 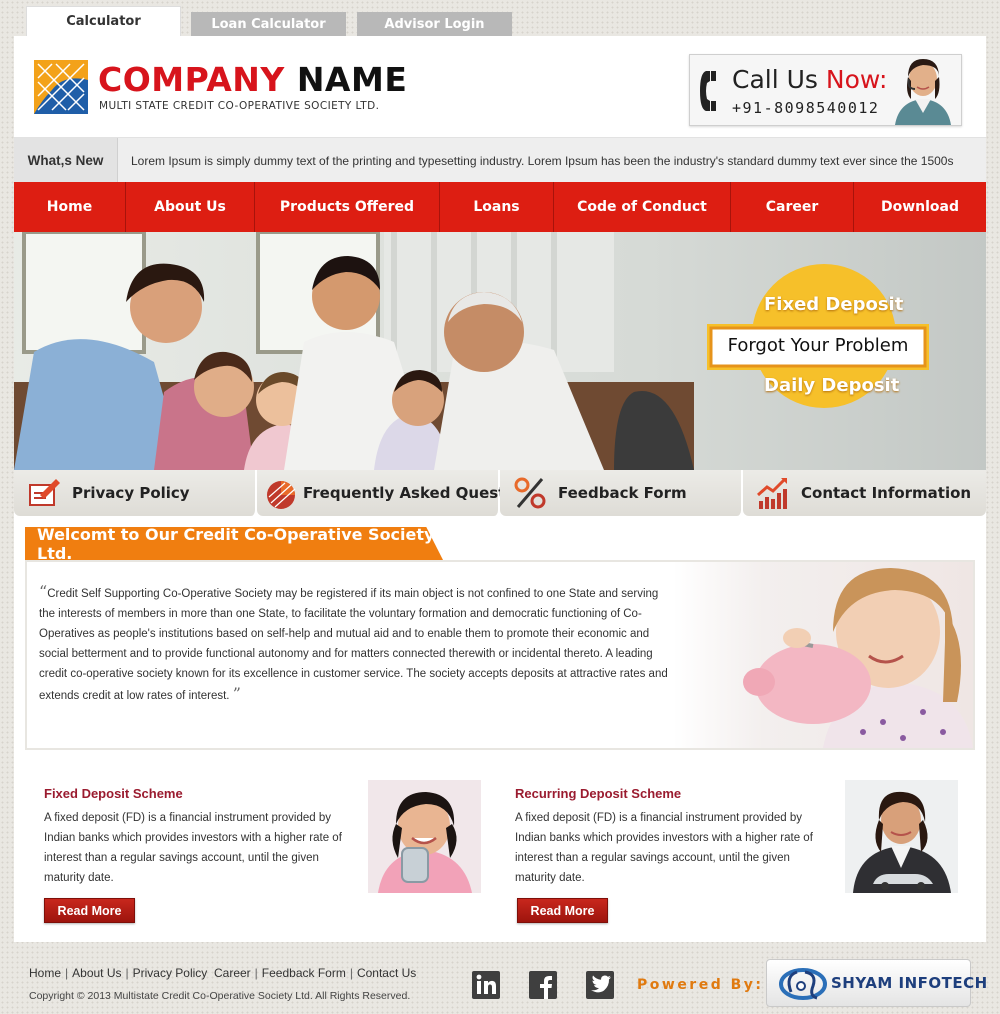 I want to click on quick-link-contact-information: Contact Information, so click(x=864, y=493).